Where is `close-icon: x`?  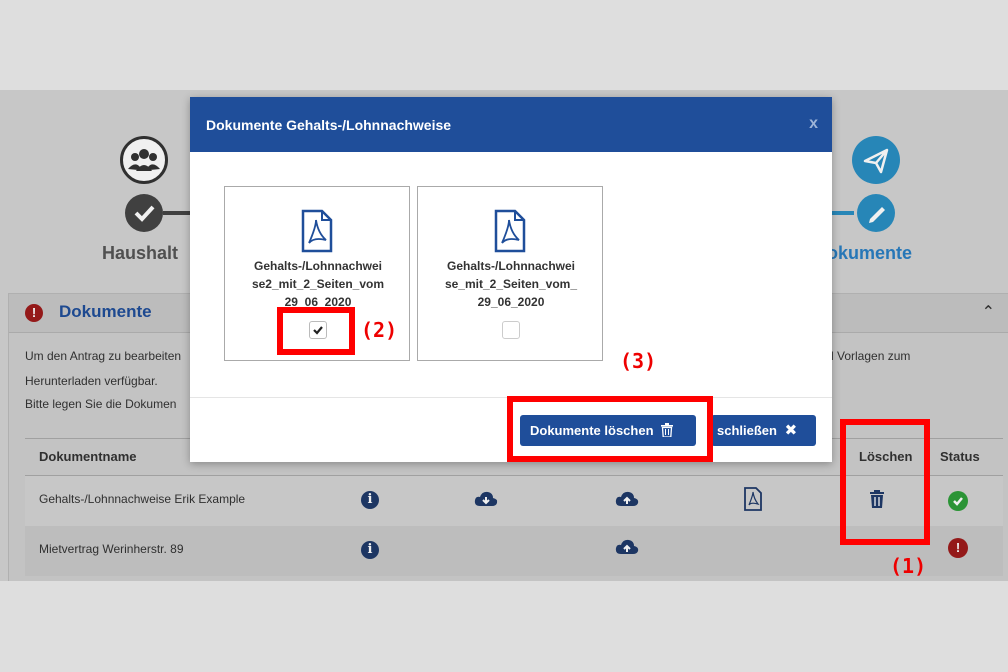 close-icon: x is located at coordinates (813, 124).